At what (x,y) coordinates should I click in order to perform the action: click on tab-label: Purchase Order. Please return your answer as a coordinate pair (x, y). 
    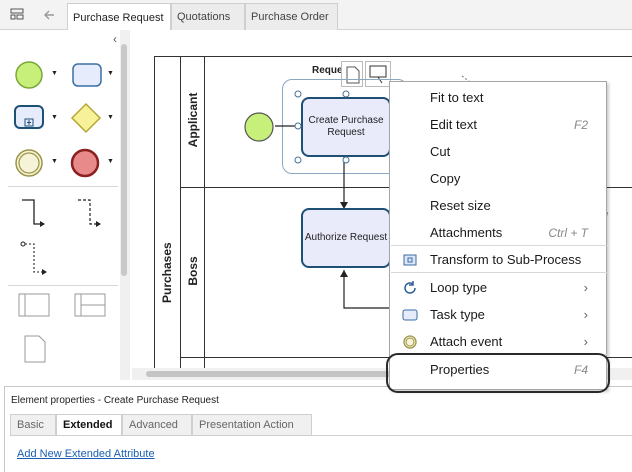
    Looking at the image, I should click on (290, 17).